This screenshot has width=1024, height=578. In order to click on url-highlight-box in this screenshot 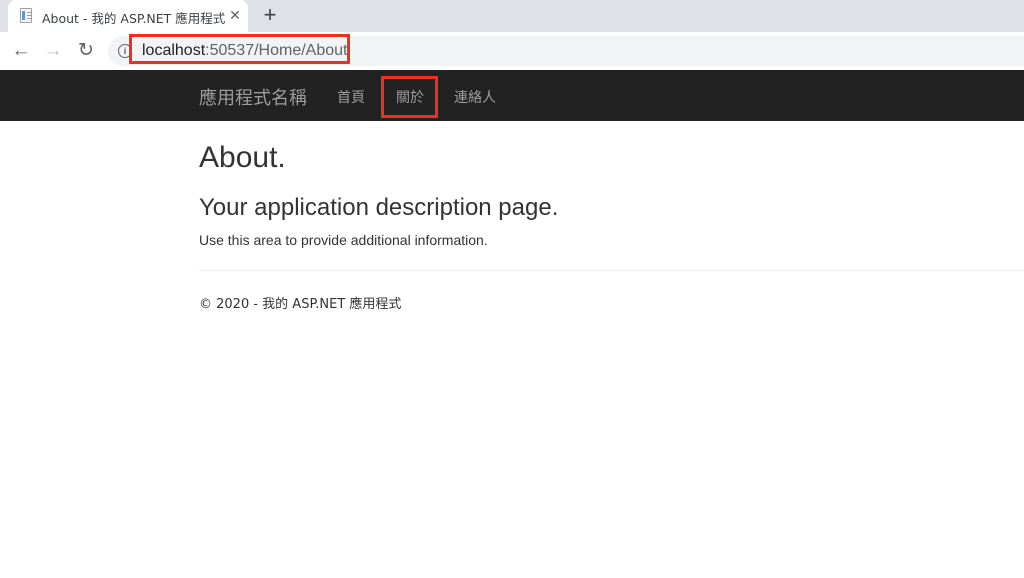, I will do `click(239, 49)`.